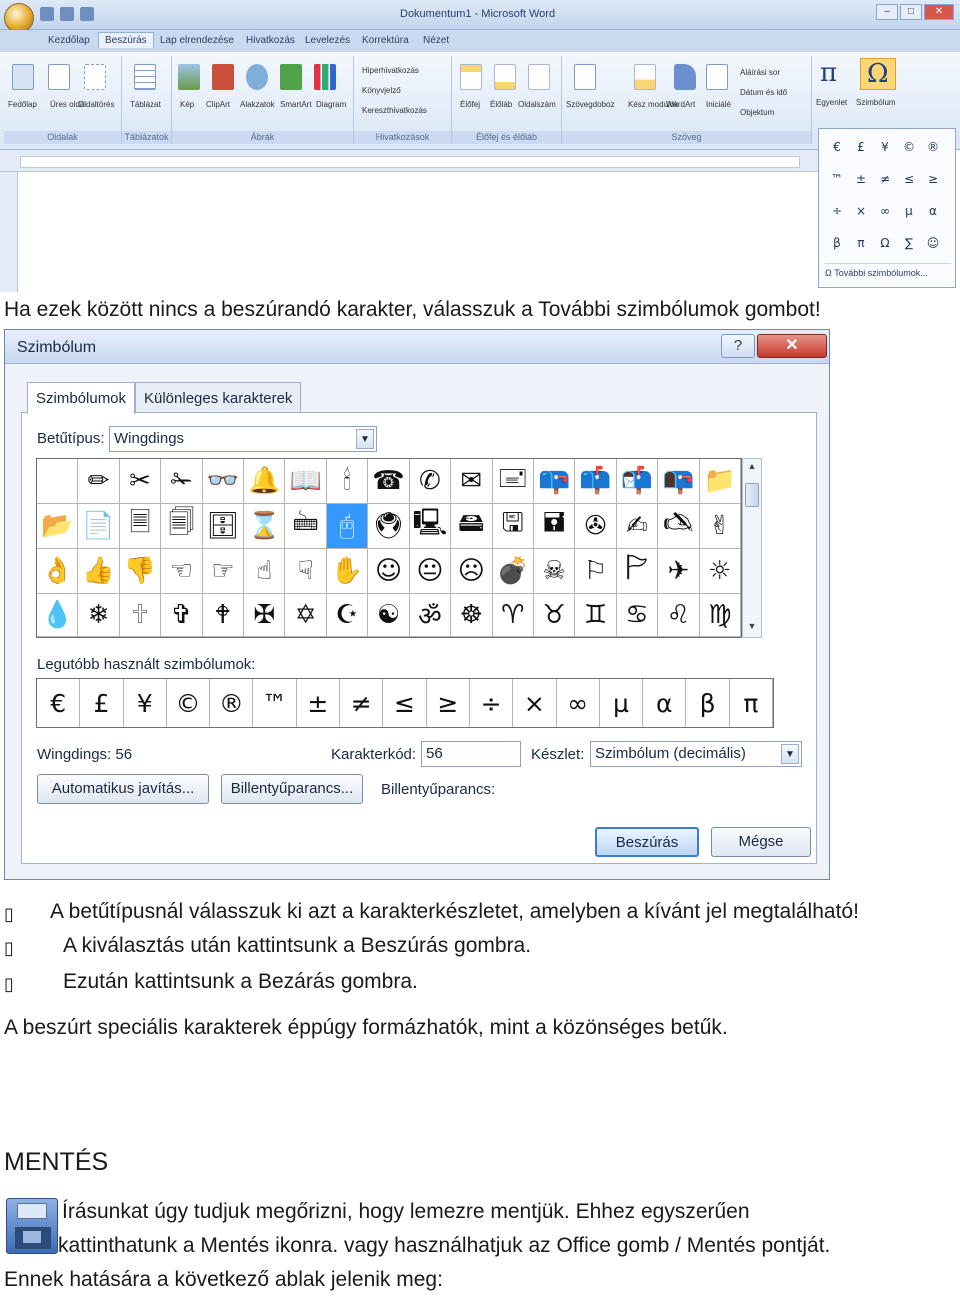 The image size is (960, 1298). Describe the element at coordinates (126, 40) in the screenshot. I see `tab-insert: Beszúrás` at that location.